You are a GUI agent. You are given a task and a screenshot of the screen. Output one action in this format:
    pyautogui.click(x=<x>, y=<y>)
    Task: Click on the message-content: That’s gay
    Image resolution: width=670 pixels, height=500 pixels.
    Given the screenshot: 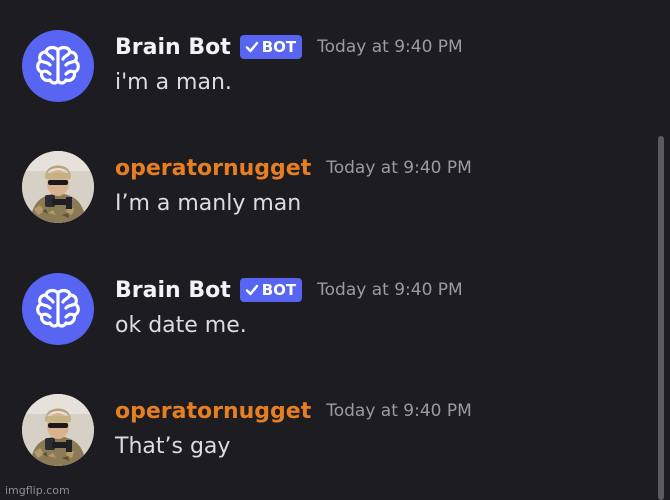 What is the action you would take?
    pyautogui.click(x=173, y=446)
    